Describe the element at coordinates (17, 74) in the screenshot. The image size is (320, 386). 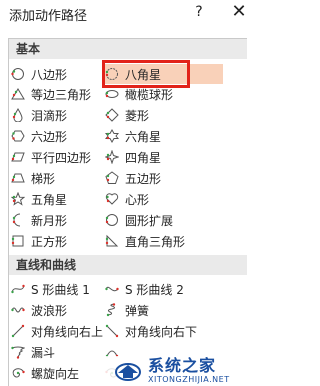
I see `octagon-icon` at that location.